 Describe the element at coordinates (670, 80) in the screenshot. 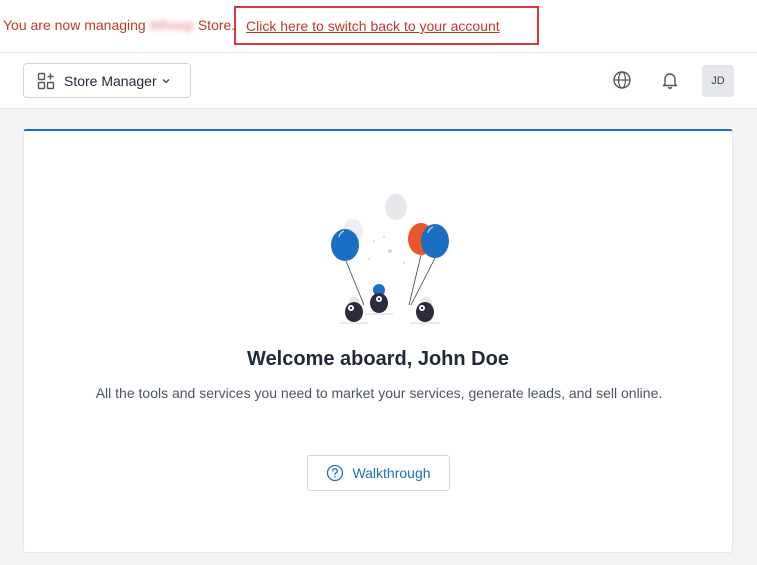

I see `bell-icon` at that location.